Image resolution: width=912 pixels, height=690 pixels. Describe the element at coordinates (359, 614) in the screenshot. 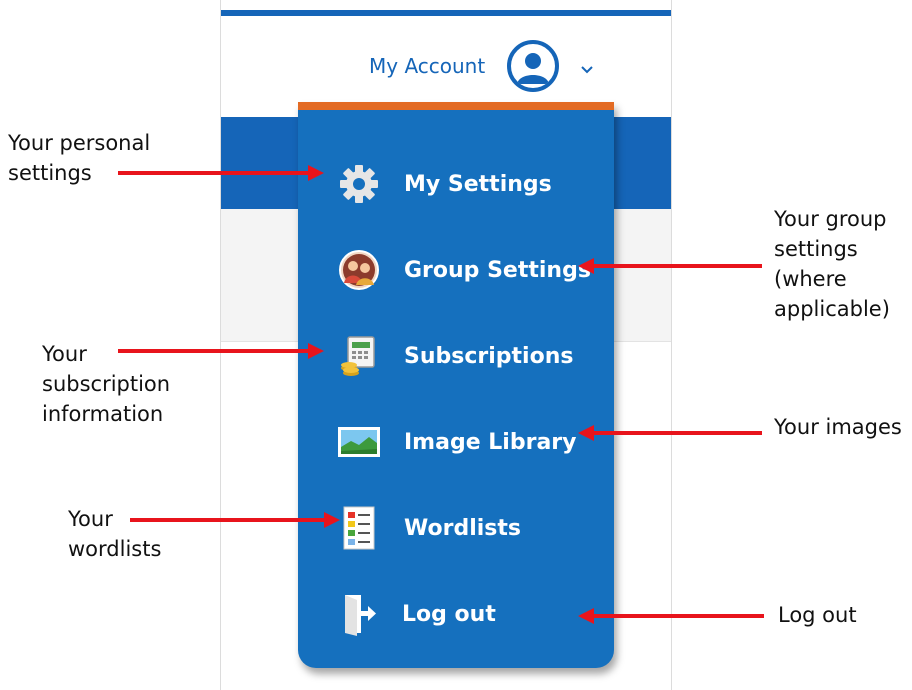

I see `logout-icon` at that location.